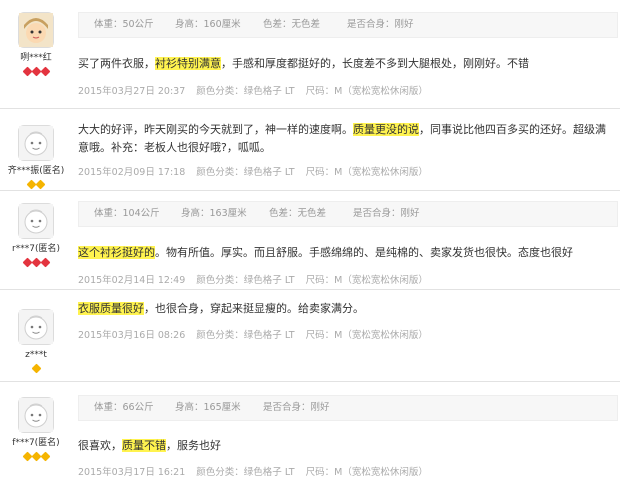 This screenshot has width=620, height=499. Describe the element at coordinates (116, 63) in the screenshot. I see `review-text-segment: 买了两件衣服，` at that location.